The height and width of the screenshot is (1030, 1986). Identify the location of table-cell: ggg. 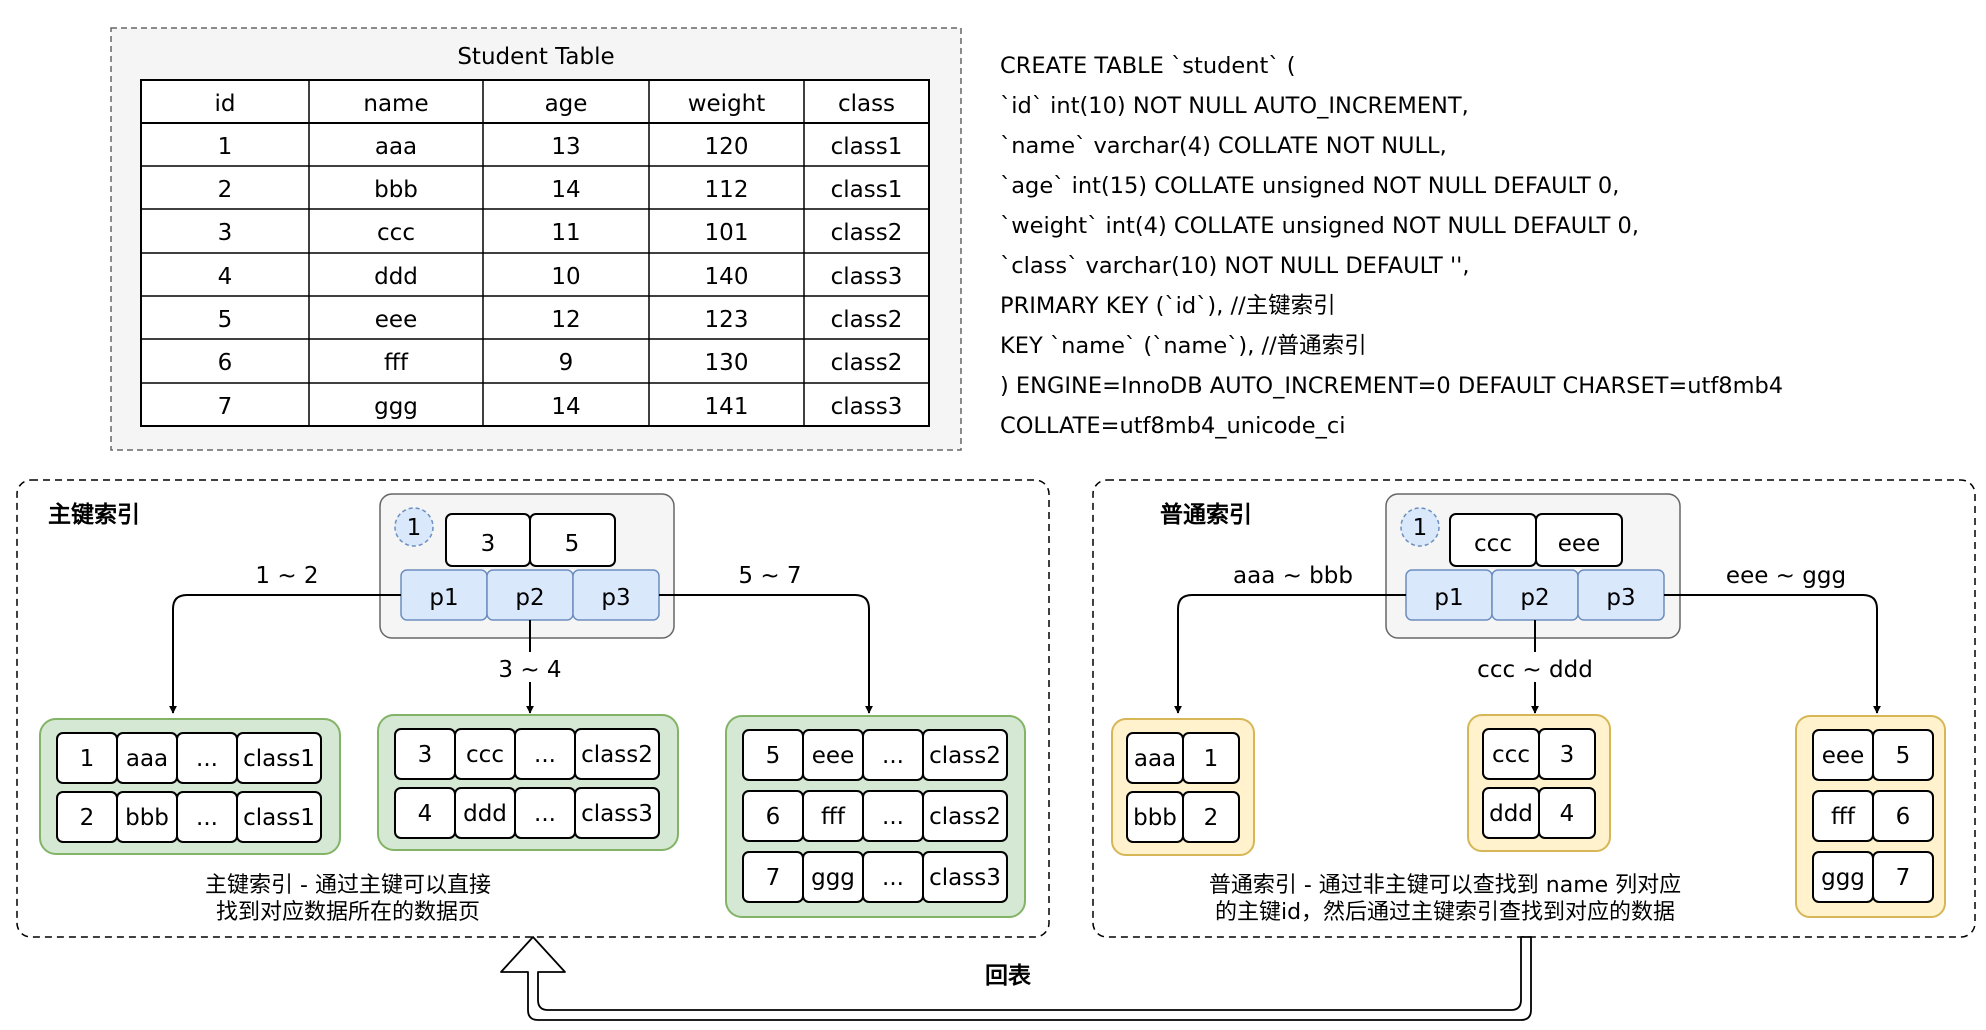
(396, 407).